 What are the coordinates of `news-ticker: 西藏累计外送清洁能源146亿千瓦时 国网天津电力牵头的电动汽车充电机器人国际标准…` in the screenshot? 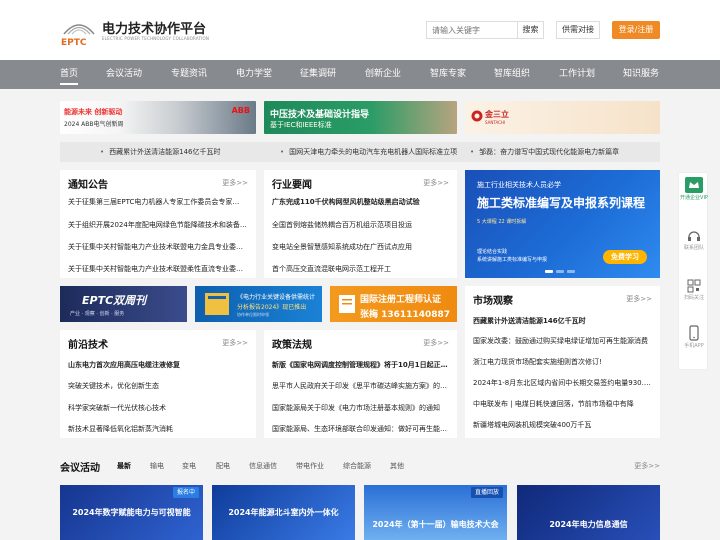 It's located at (360, 152).